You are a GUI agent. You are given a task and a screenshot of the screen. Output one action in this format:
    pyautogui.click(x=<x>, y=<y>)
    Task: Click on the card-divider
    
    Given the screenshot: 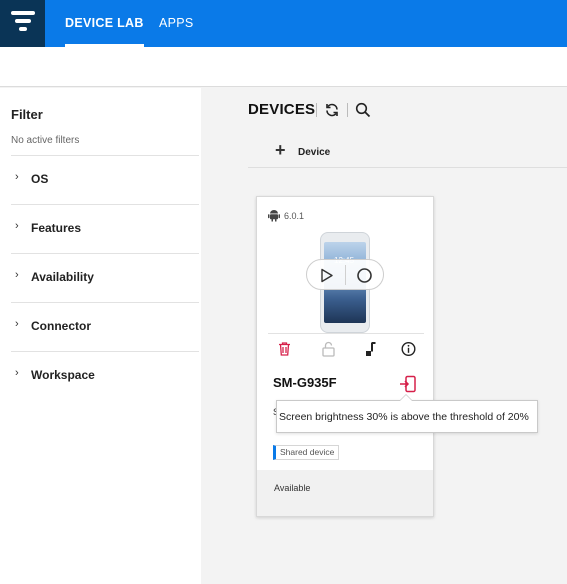 What is the action you would take?
    pyautogui.click(x=346, y=333)
    